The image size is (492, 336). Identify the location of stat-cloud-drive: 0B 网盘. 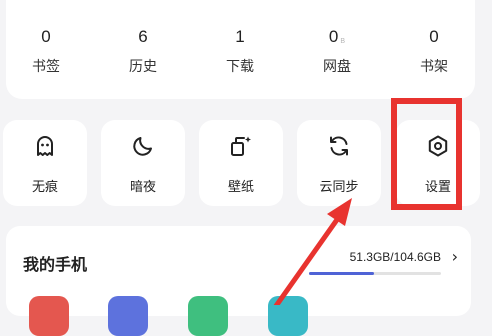
(337, 51).